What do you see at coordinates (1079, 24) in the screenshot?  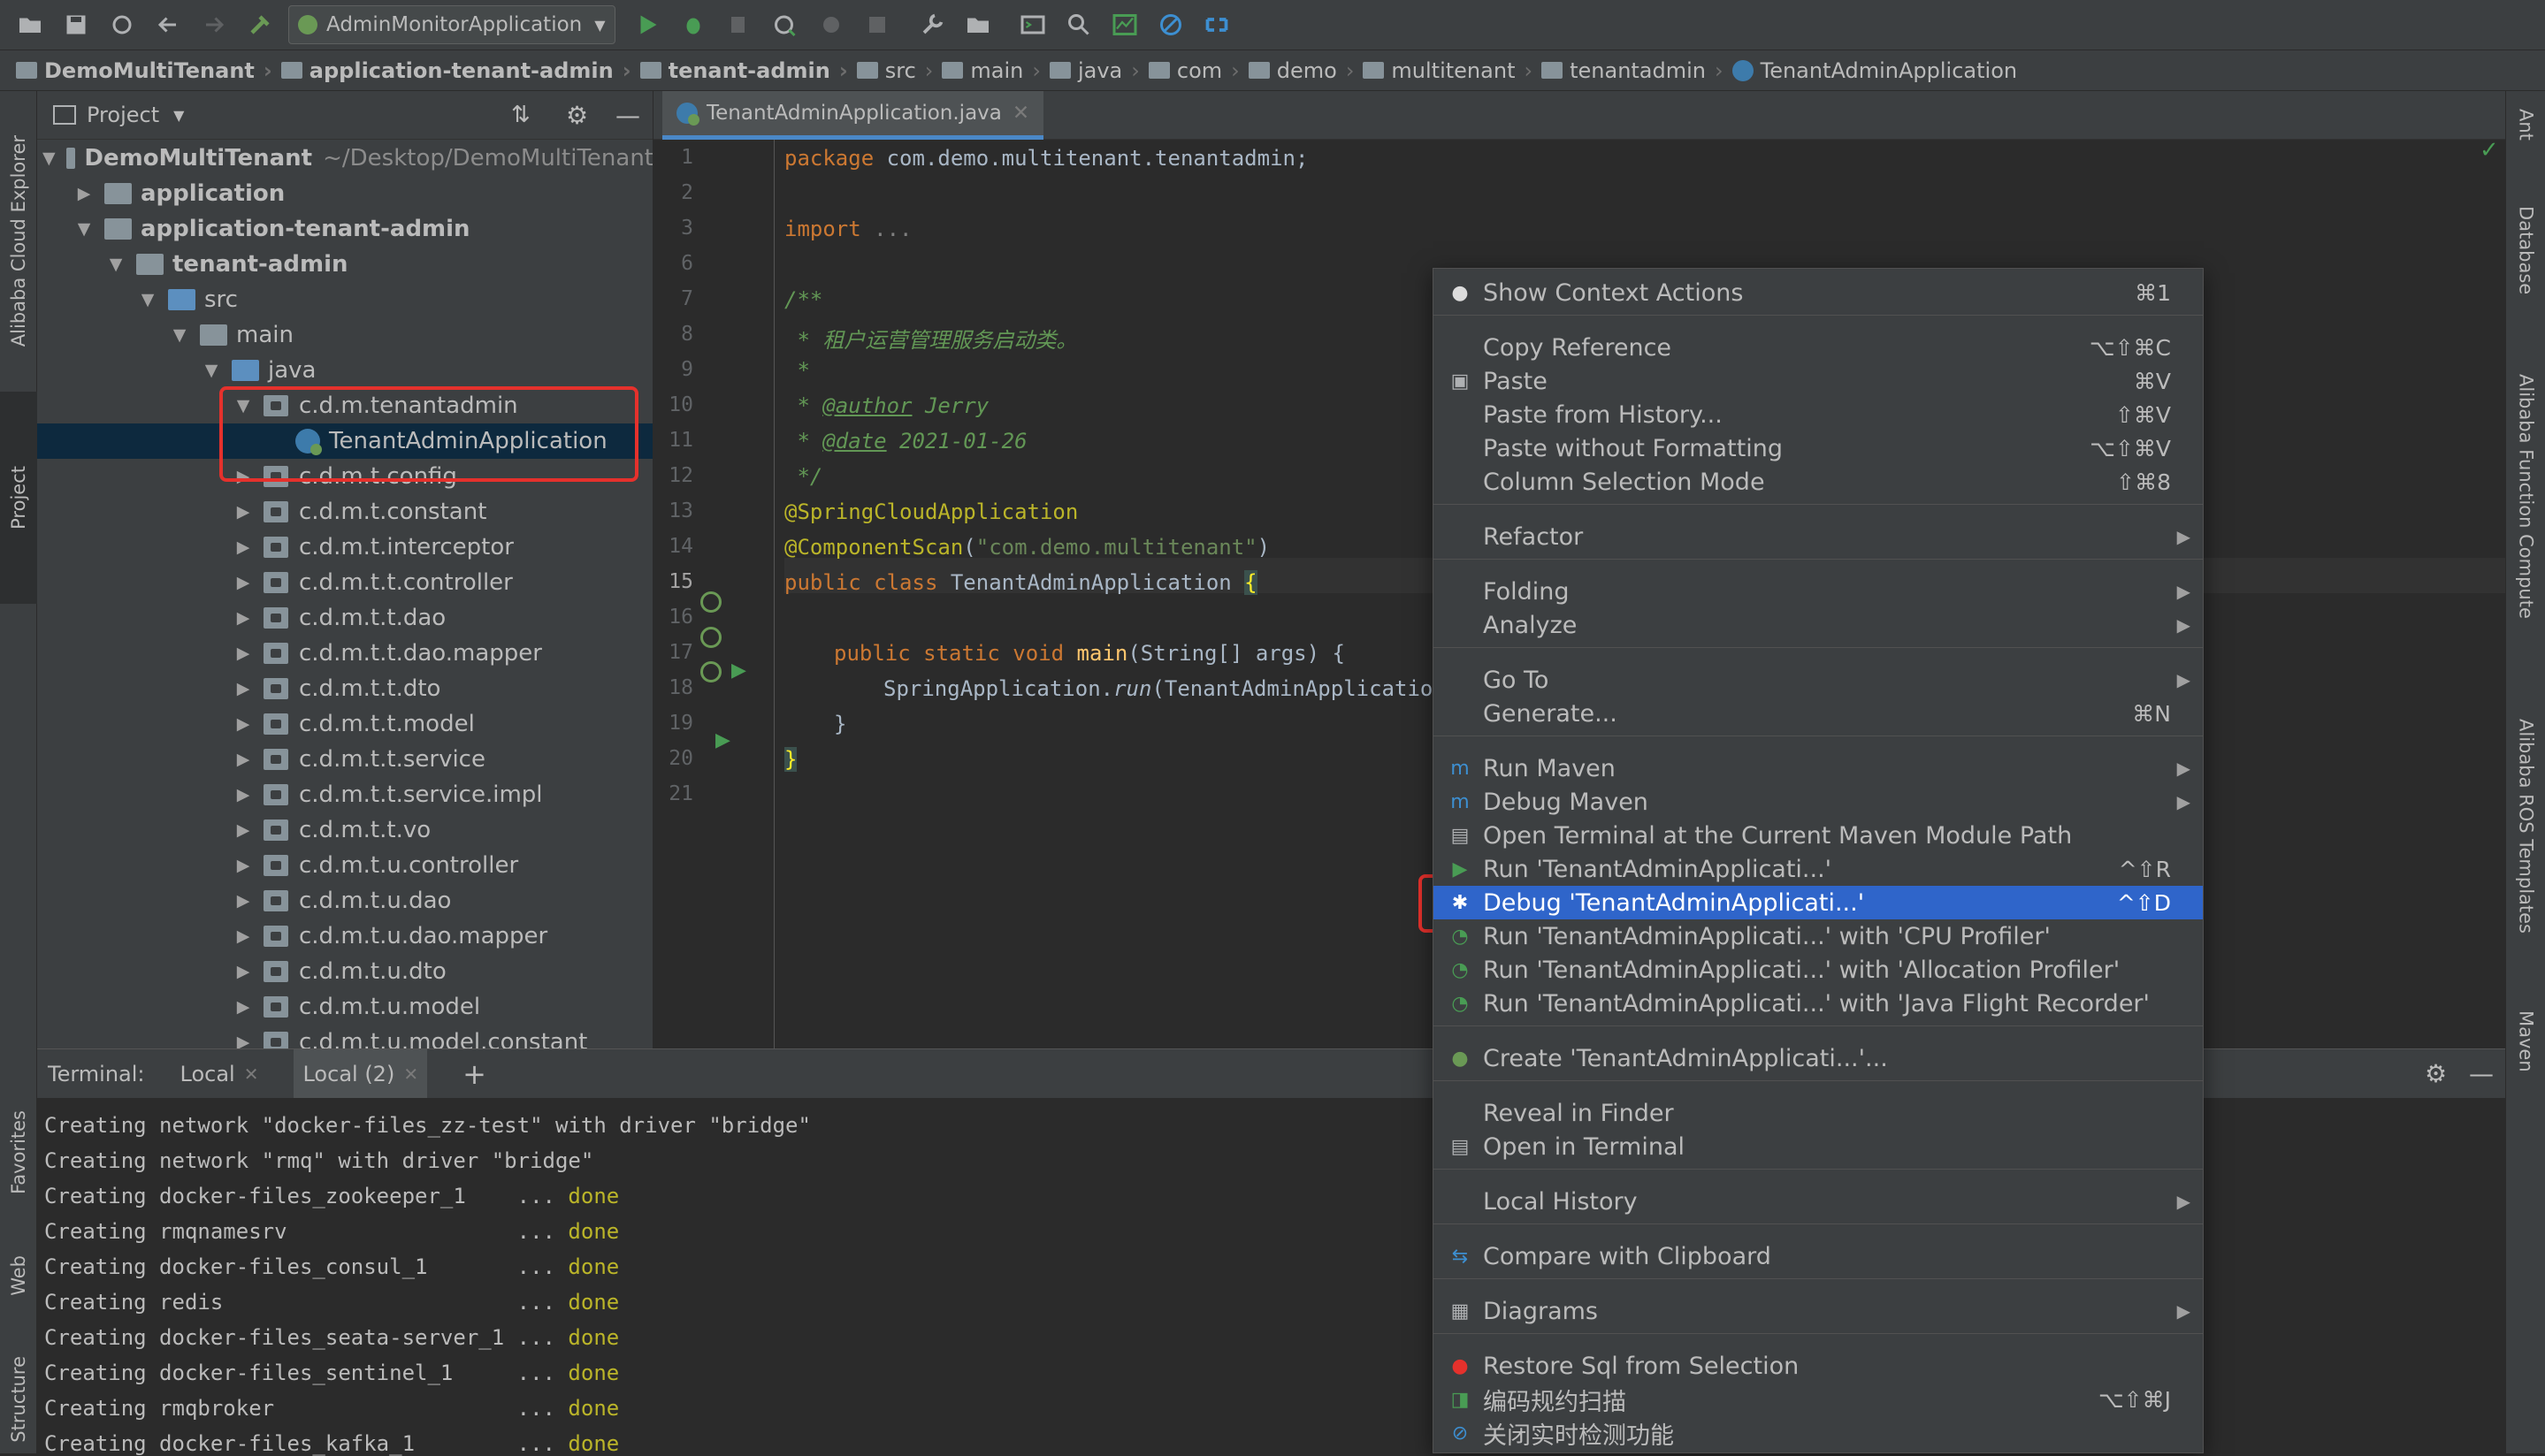 I see `search-icon` at bounding box center [1079, 24].